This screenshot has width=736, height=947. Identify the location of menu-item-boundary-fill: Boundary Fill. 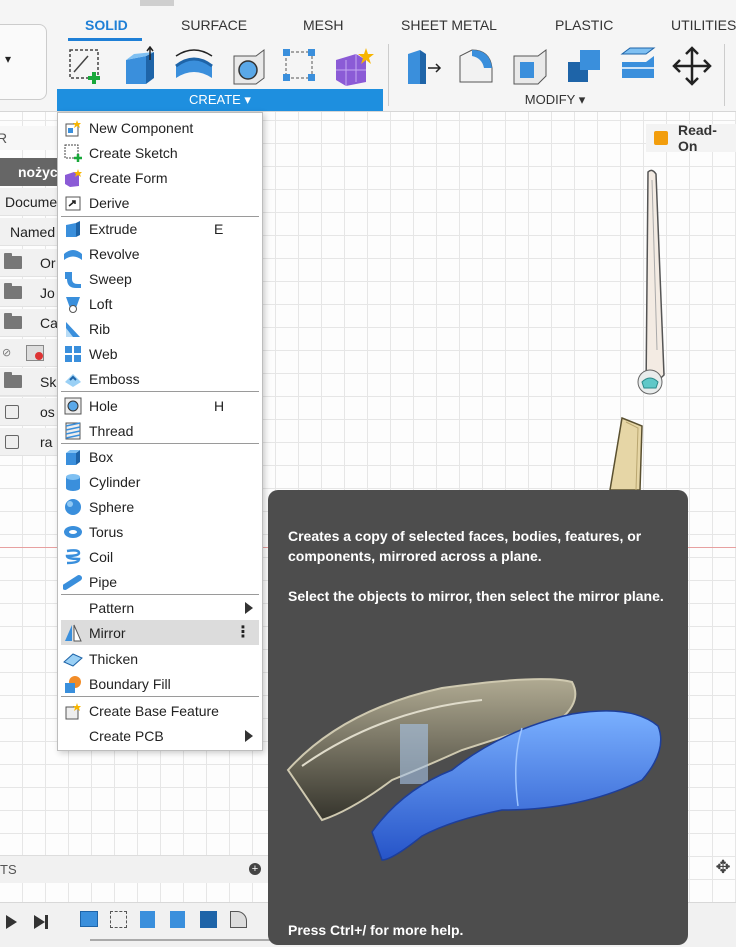
(160, 683).